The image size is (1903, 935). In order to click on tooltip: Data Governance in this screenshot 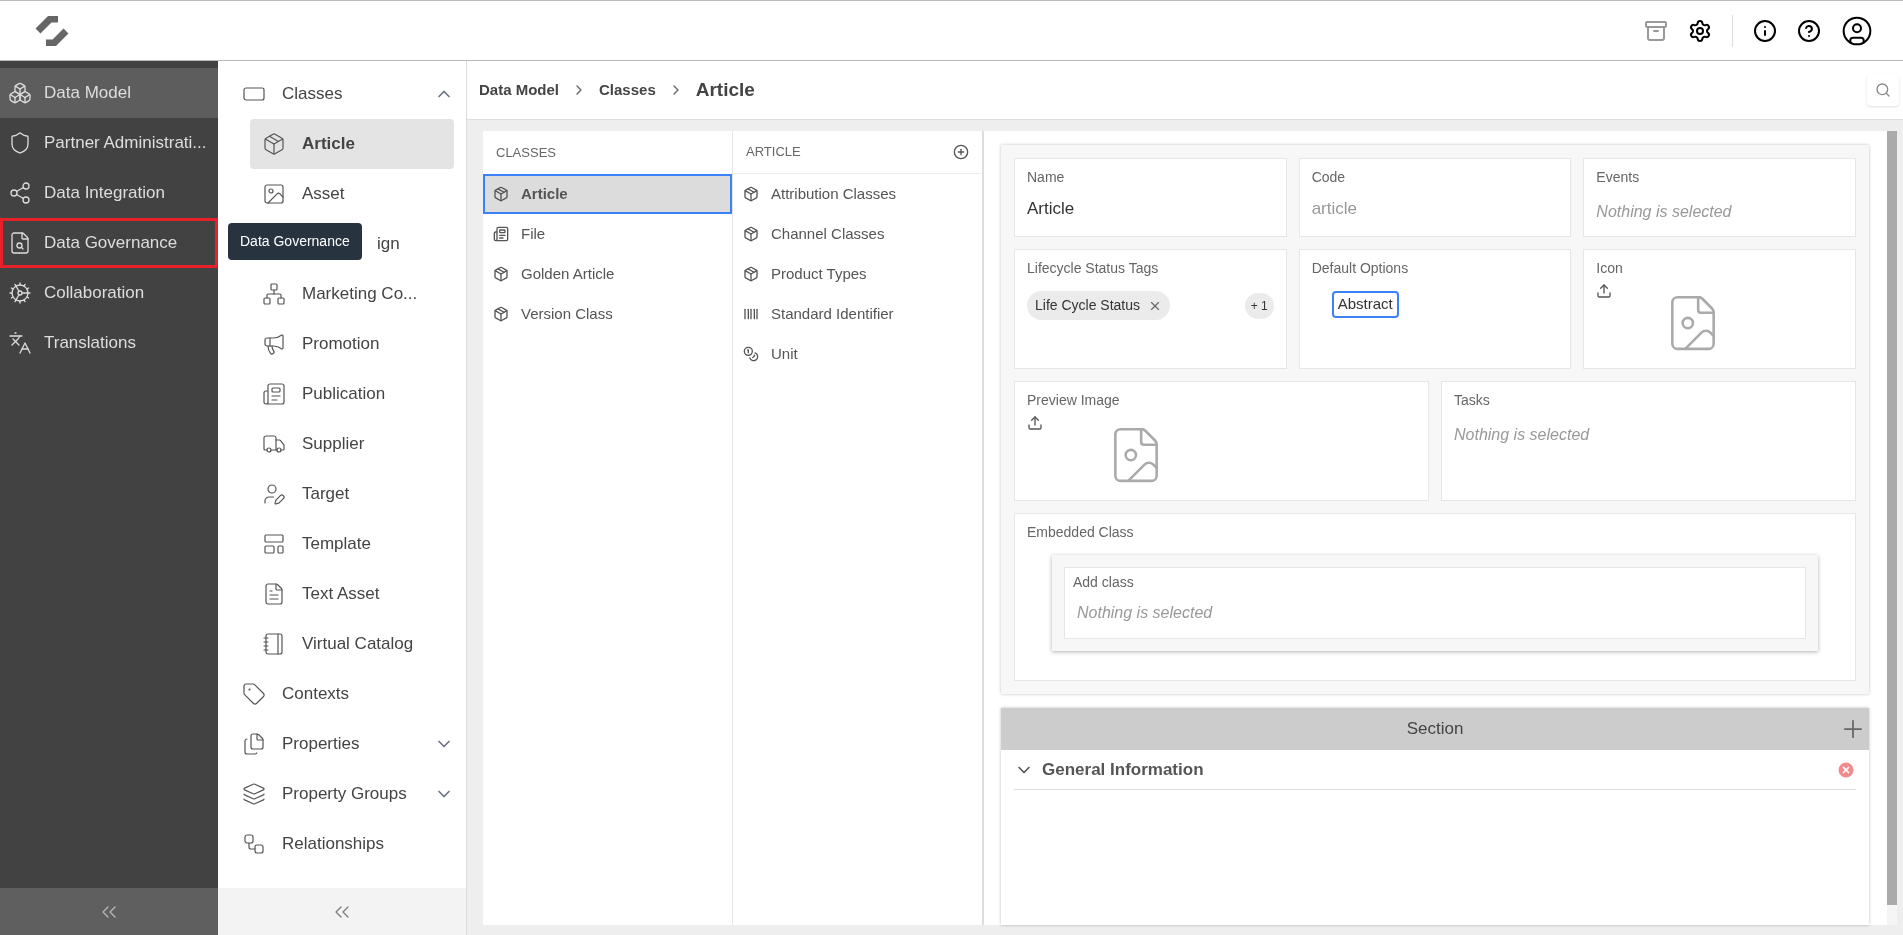, I will do `click(295, 241)`.